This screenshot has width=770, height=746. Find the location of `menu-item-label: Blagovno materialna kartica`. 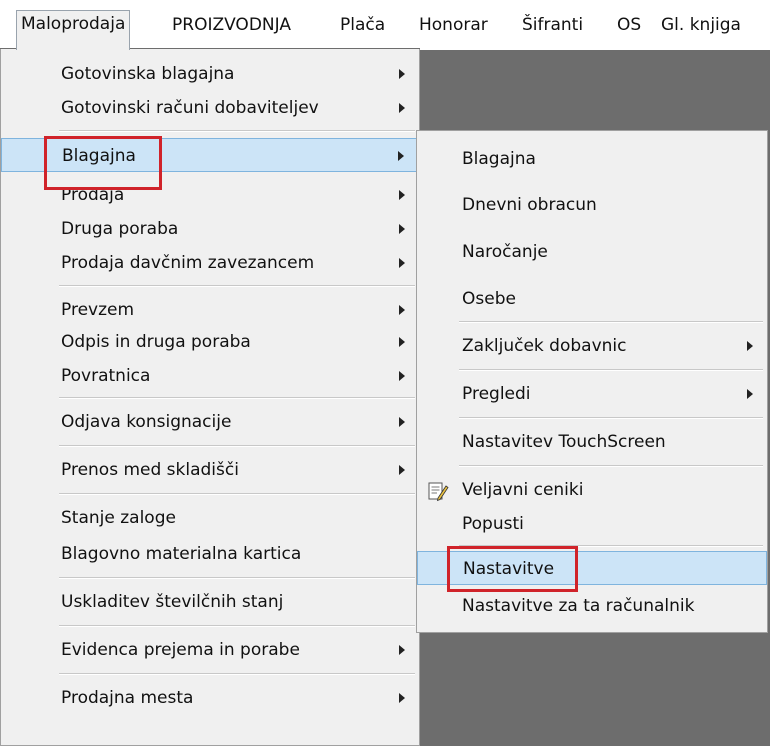

menu-item-label: Blagovno materialna kartica is located at coordinates (181, 554).